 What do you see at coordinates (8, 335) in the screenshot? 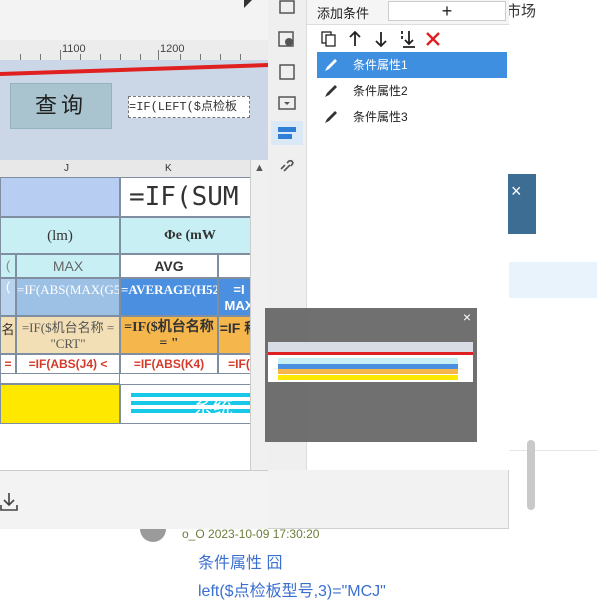
I see `cell: 名` at bounding box center [8, 335].